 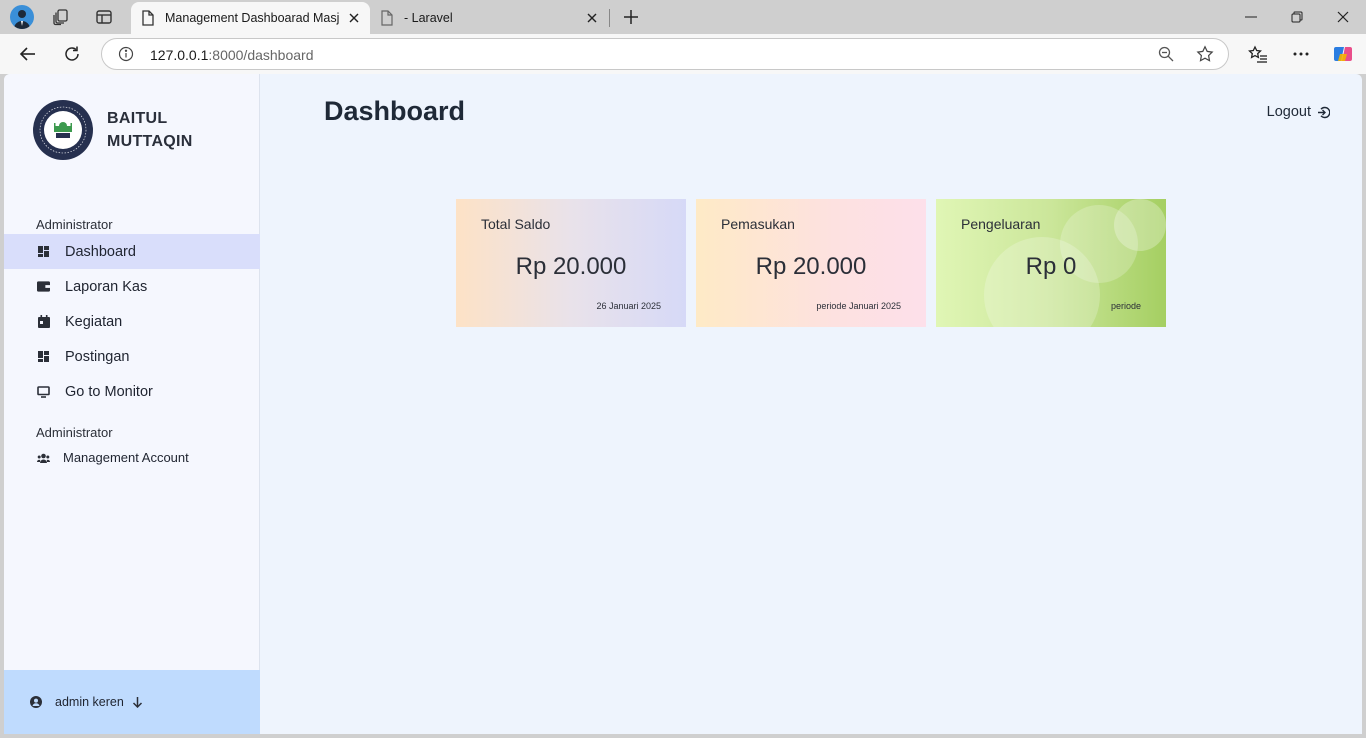 What do you see at coordinates (28, 54) in the screenshot?
I see `back-arrow-icon` at bounding box center [28, 54].